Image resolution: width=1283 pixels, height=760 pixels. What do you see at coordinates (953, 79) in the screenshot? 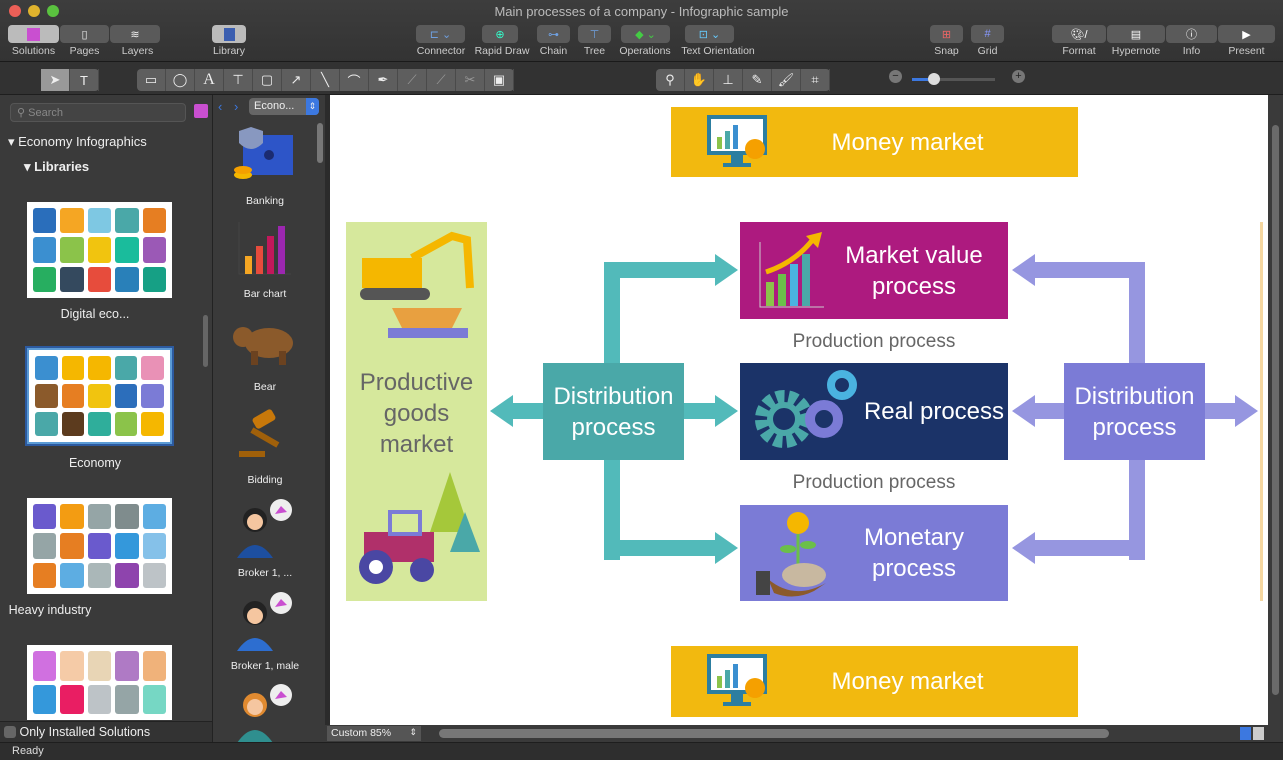
I see `zoom-slider` at bounding box center [953, 79].